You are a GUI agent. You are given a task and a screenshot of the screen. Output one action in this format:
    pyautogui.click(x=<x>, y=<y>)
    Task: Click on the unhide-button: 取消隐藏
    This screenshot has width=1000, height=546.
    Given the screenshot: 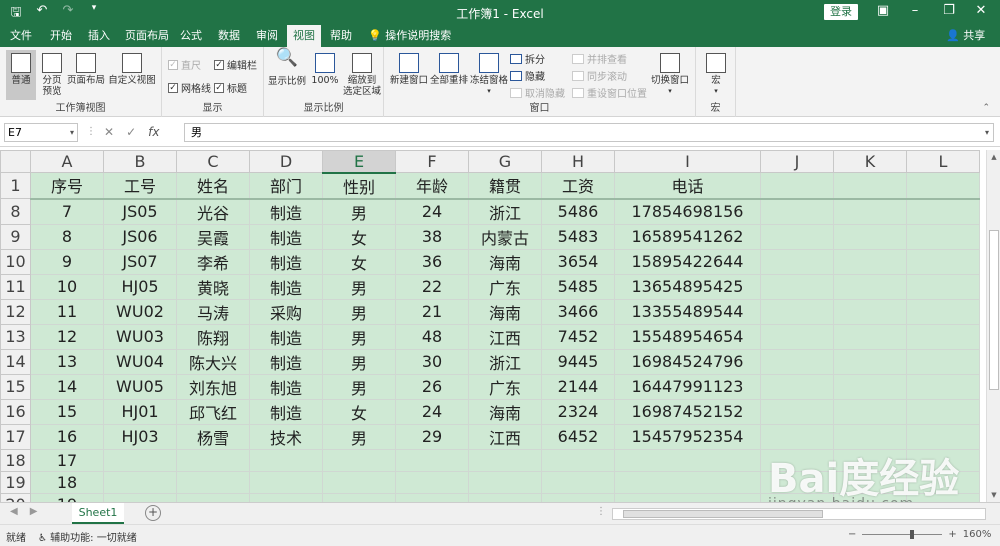 What is the action you would take?
    pyautogui.click(x=537, y=92)
    